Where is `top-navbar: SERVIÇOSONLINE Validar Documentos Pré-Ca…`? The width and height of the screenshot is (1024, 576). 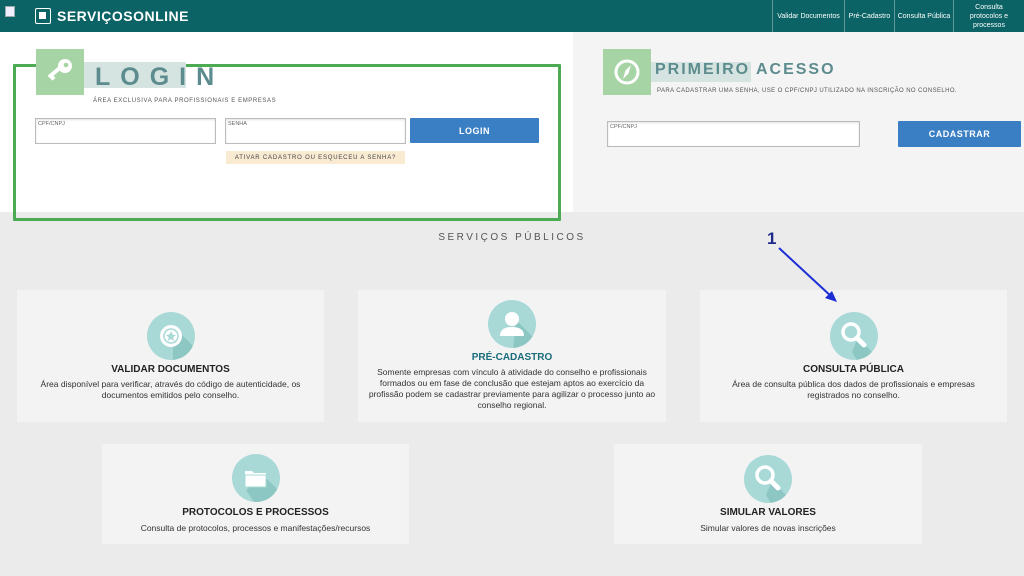 top-navbar: SERVIÇOSONLINE Validar Documentos Pré-Ca… is located at coordinates (512, 16).